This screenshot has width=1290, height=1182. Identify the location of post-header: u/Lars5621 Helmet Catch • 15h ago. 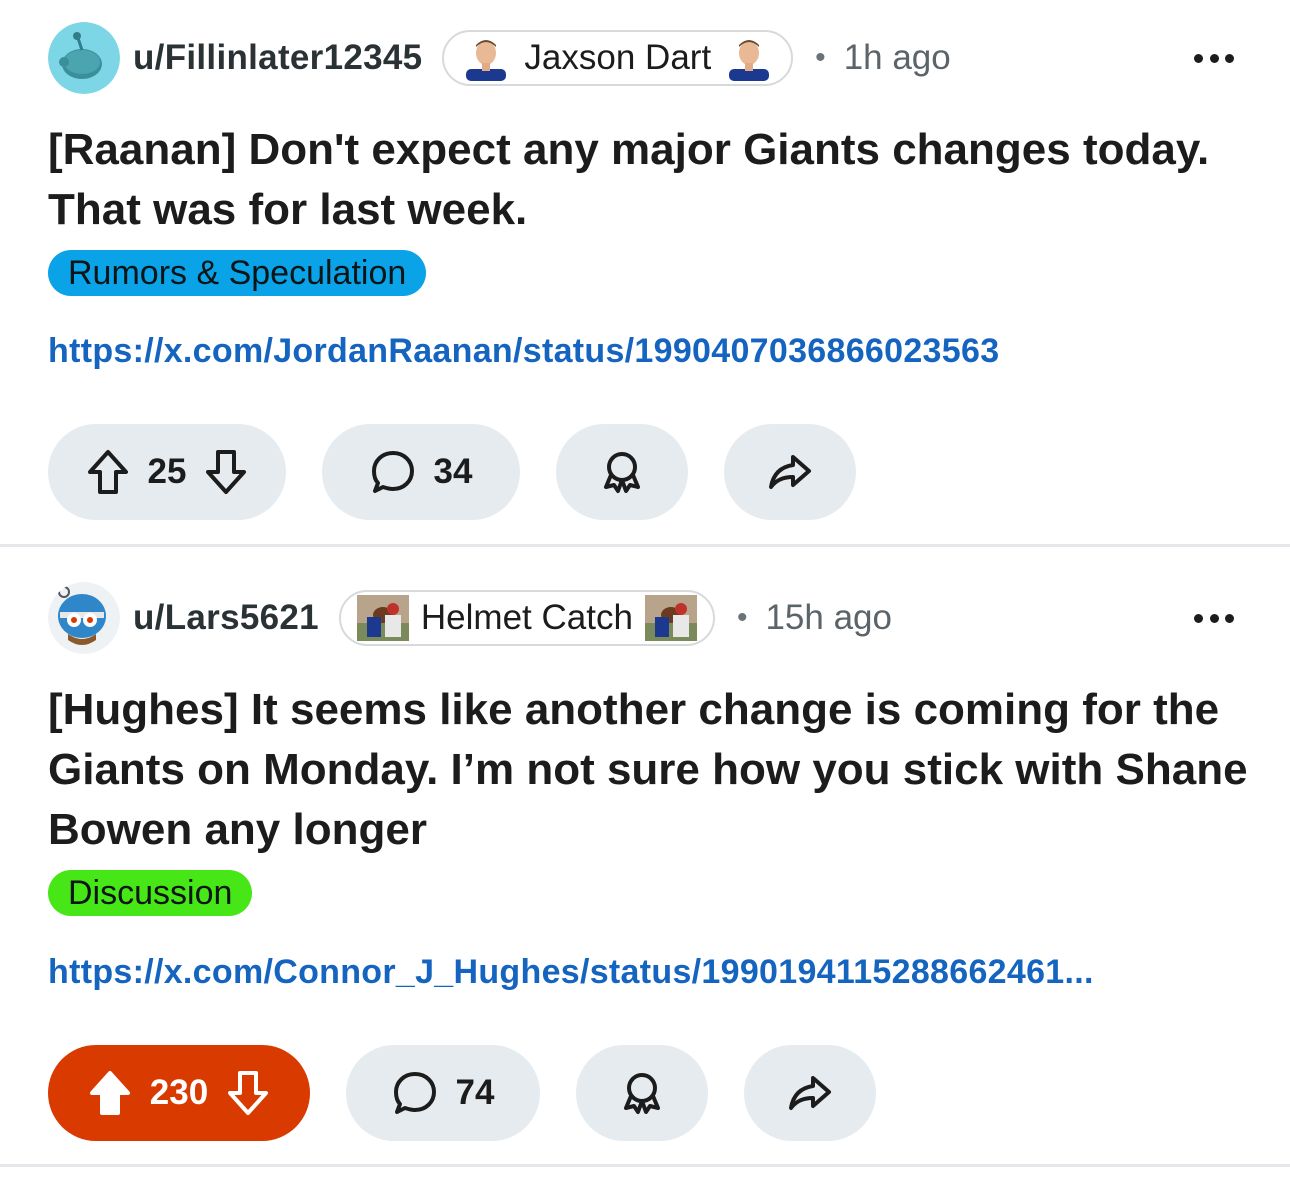
(470, 618).